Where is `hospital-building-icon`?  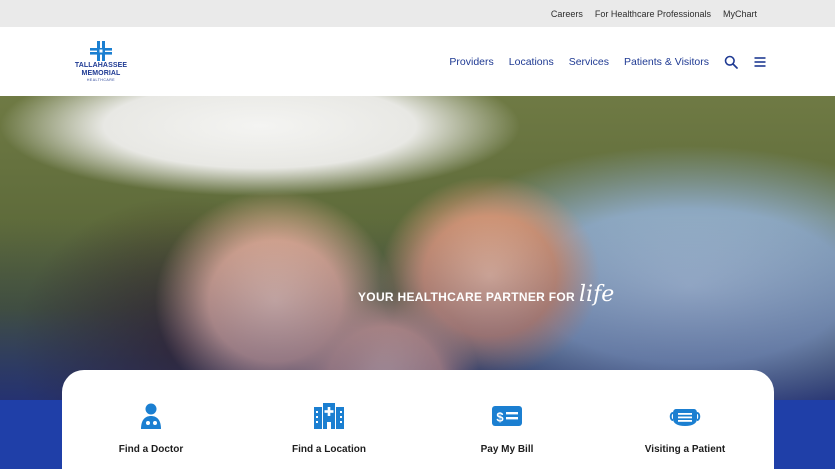
hospital-building-icon is located at coordinates (329, 416).